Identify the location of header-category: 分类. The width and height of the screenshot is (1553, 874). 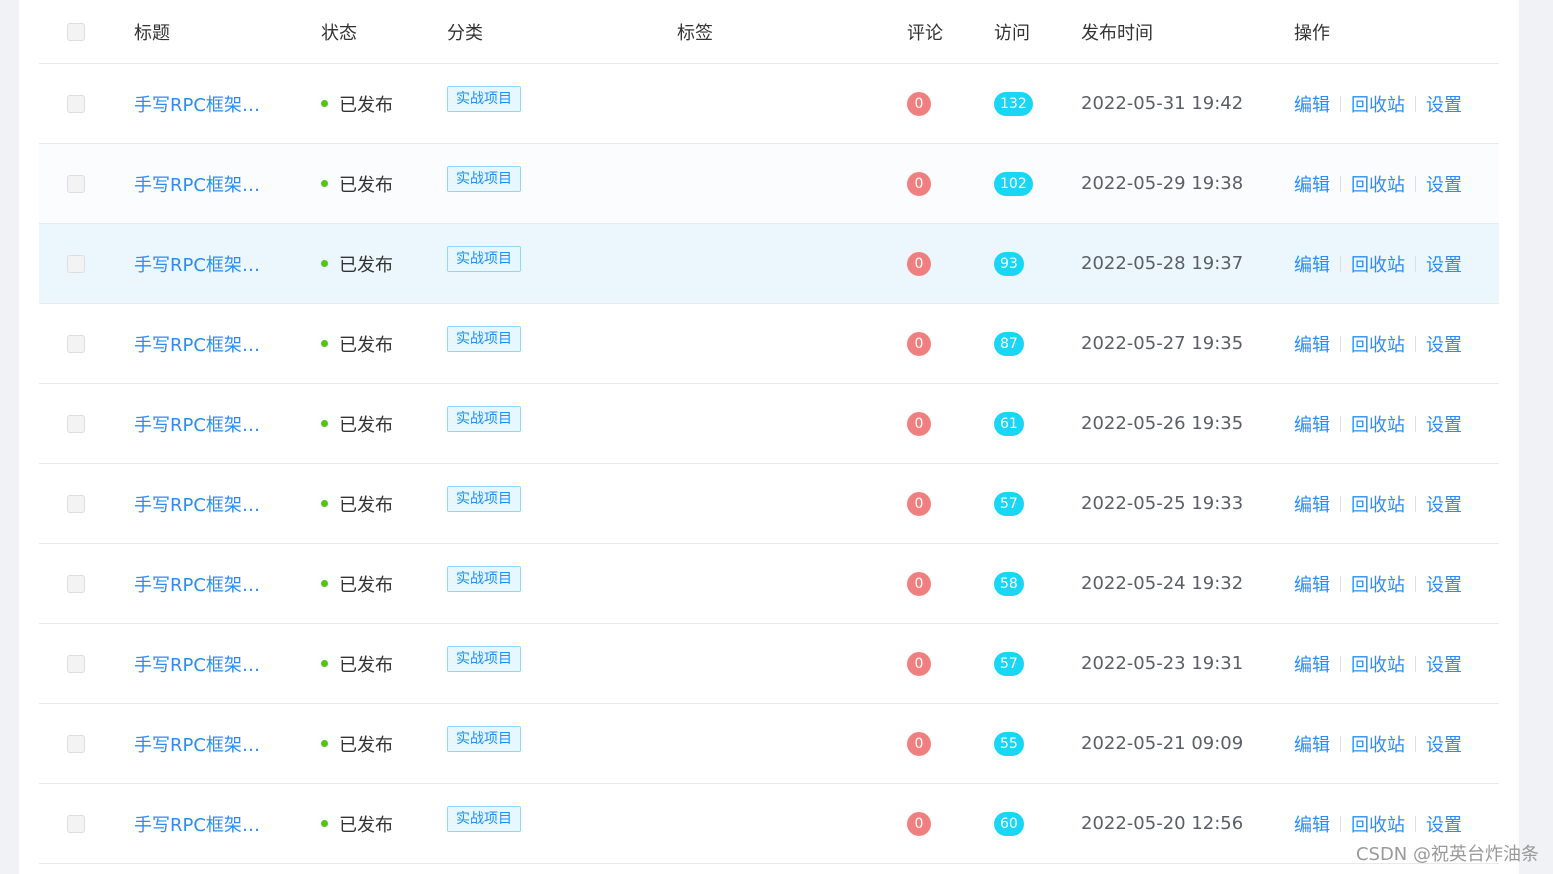
(465, 33).